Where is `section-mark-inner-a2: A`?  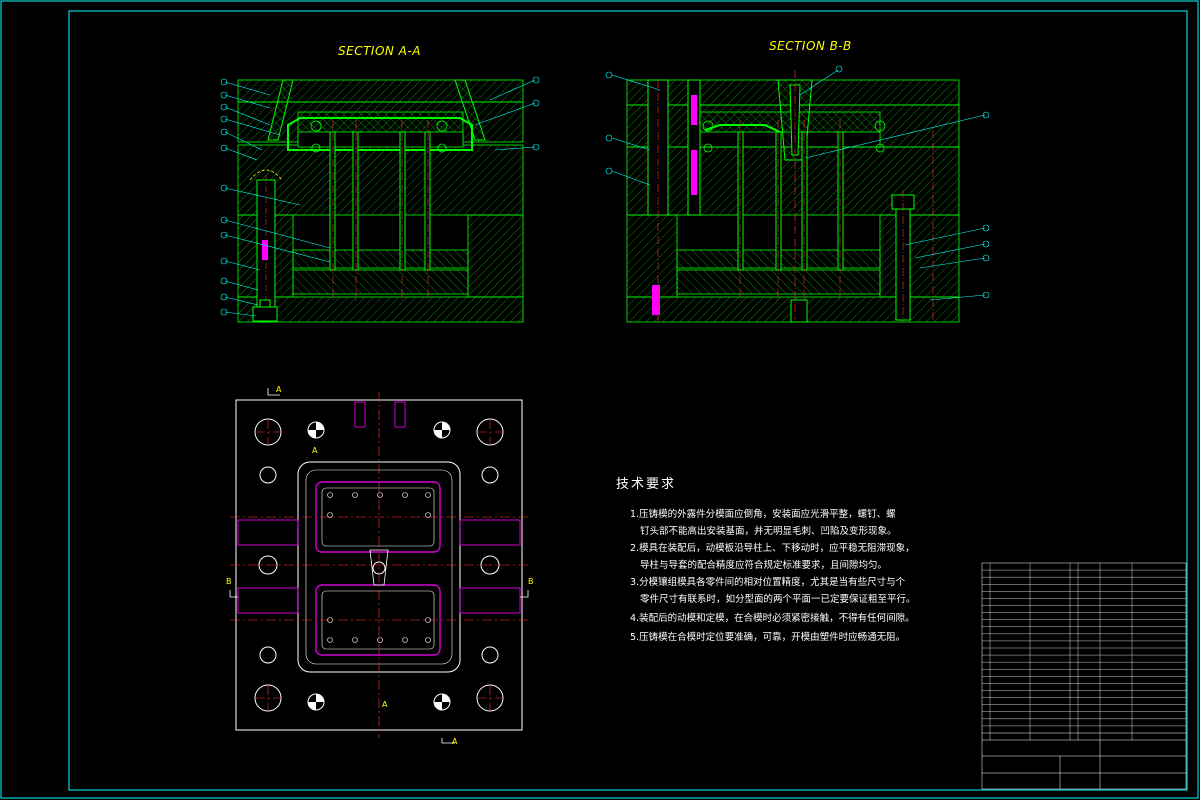 section-mark-inner-a2: A is located at coordinates (385, 704).